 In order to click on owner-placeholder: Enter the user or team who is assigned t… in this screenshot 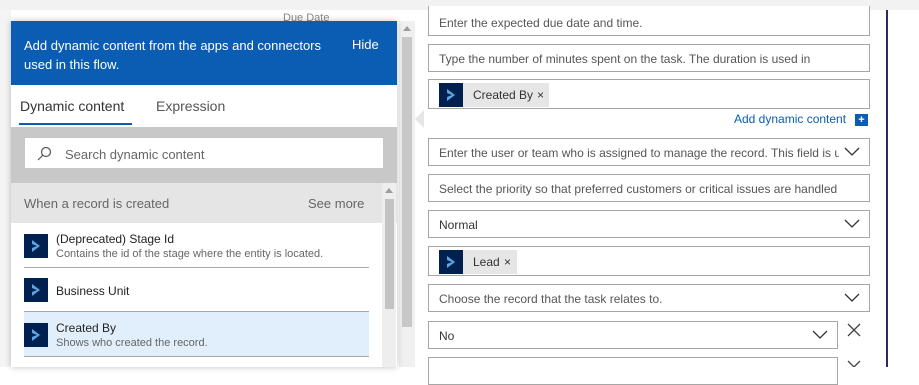, I will do `click(639, 153)`.